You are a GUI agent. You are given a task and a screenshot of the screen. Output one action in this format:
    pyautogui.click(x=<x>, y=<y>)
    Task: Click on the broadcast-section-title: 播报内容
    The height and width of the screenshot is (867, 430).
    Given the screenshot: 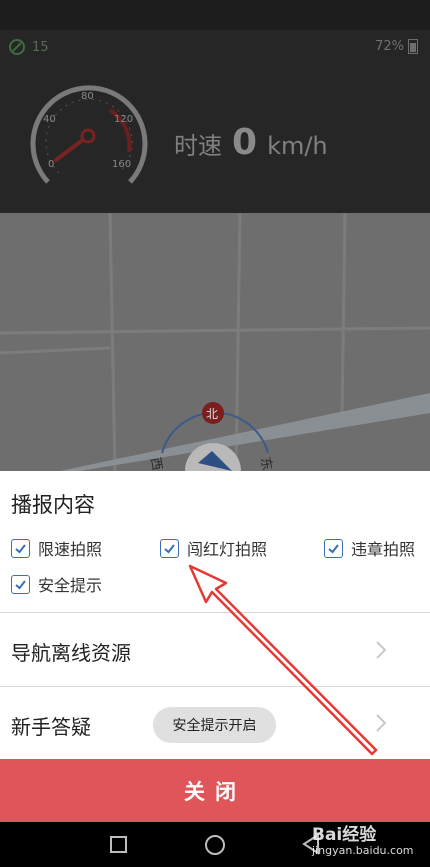 What is the action you would take?
    pyautogui.click(x=53, y=505)
    